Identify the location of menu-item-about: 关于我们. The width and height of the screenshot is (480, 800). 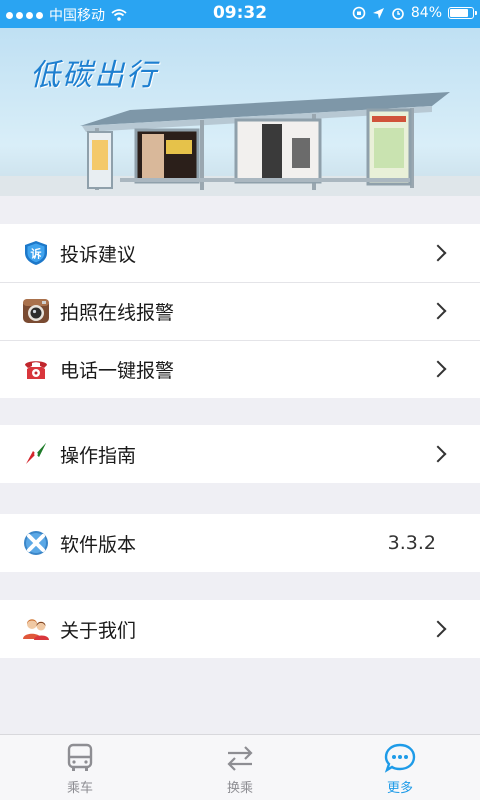
(240, 629).